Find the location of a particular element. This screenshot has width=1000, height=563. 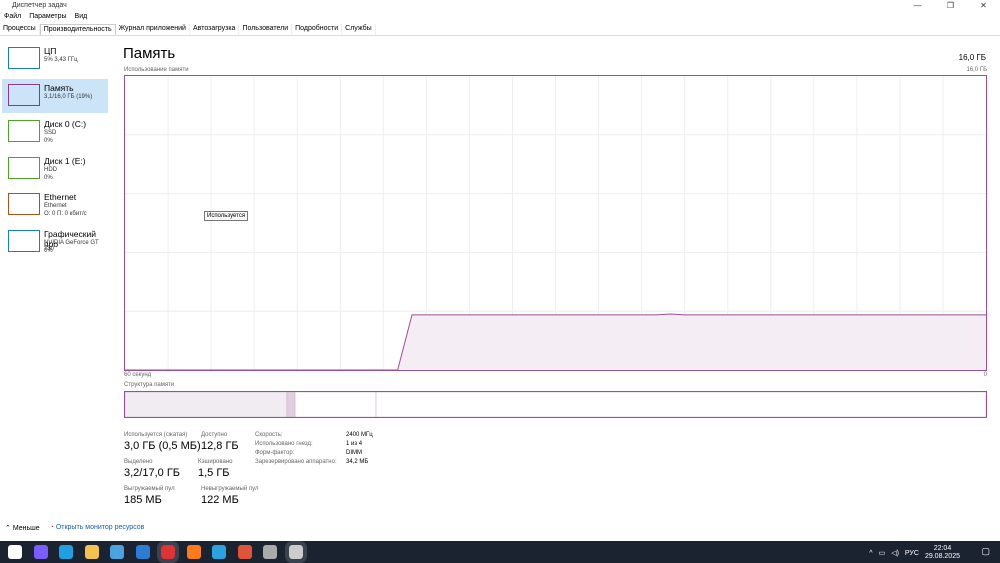

language-indicator: РУС is located at coordinates (912, 553).